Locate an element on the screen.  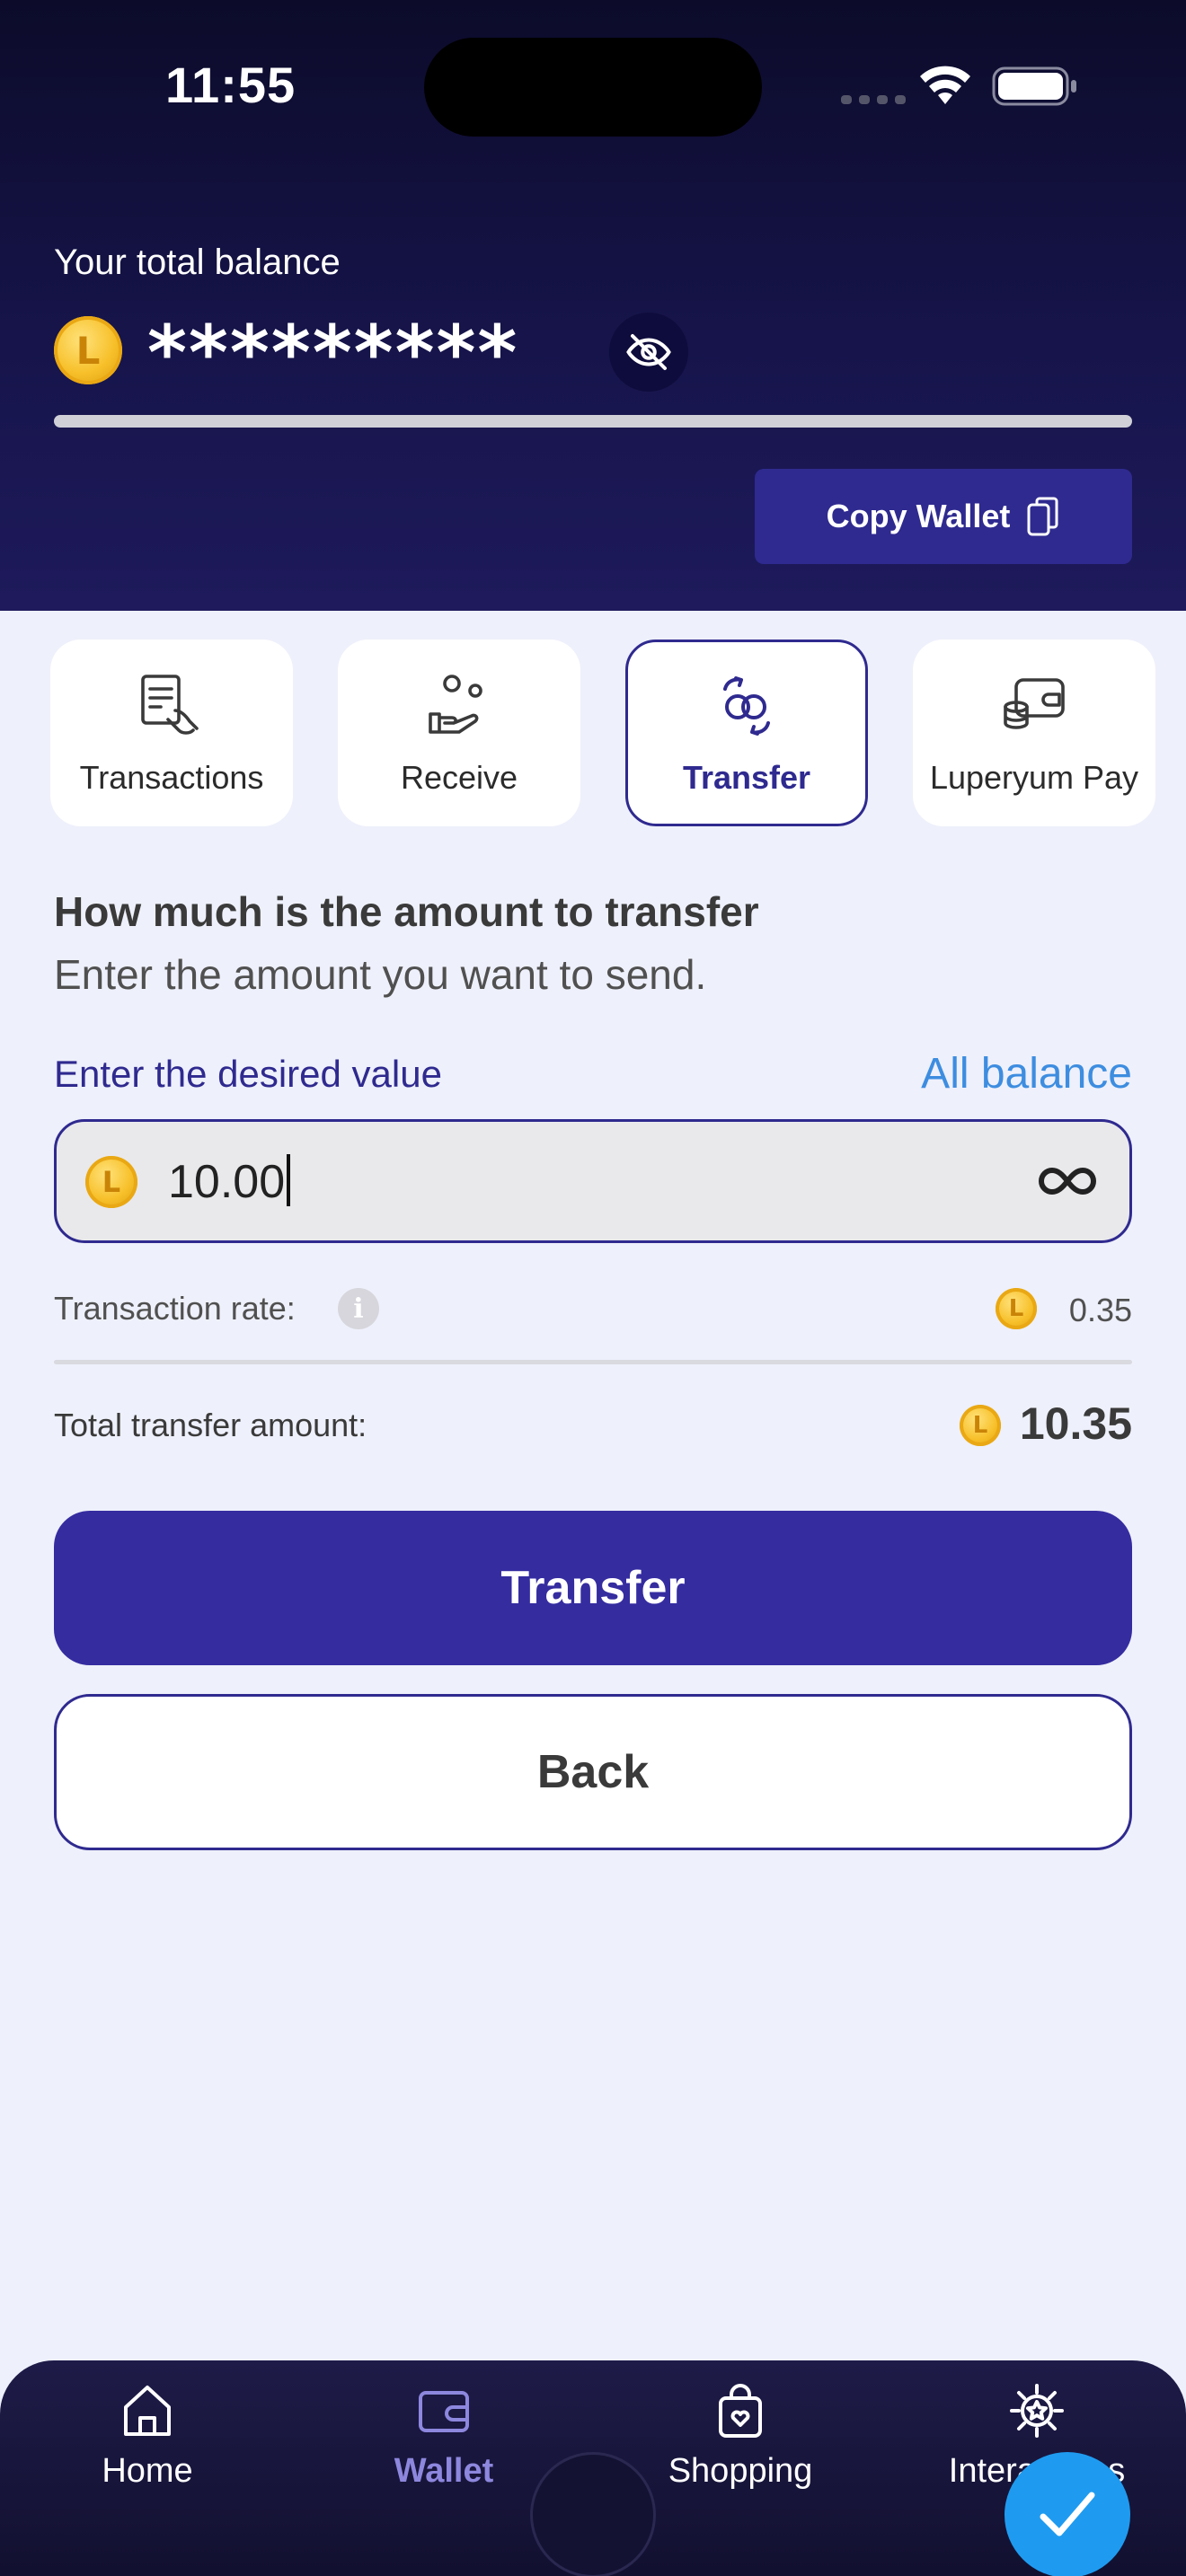
wallet-pay-icon is located at coordinates (1034, 703).